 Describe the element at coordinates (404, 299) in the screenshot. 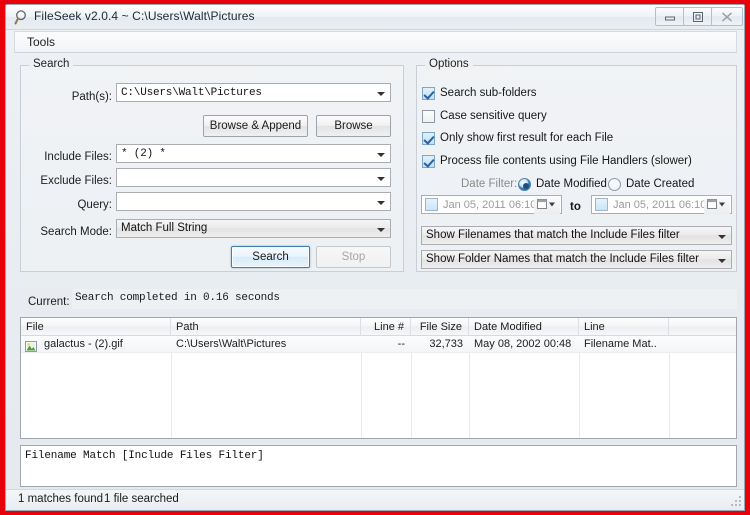

I see `current-status-box: Search completed in 0.16 seconds` at that location.